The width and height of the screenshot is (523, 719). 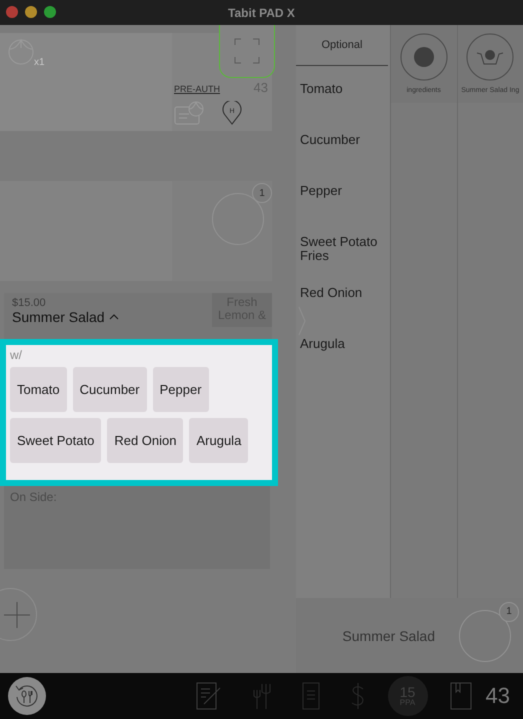 What do you see at coordinates (16, 355) in the screenshot?
I see `modifiers-label: w/` at bounding box center [16, 355].